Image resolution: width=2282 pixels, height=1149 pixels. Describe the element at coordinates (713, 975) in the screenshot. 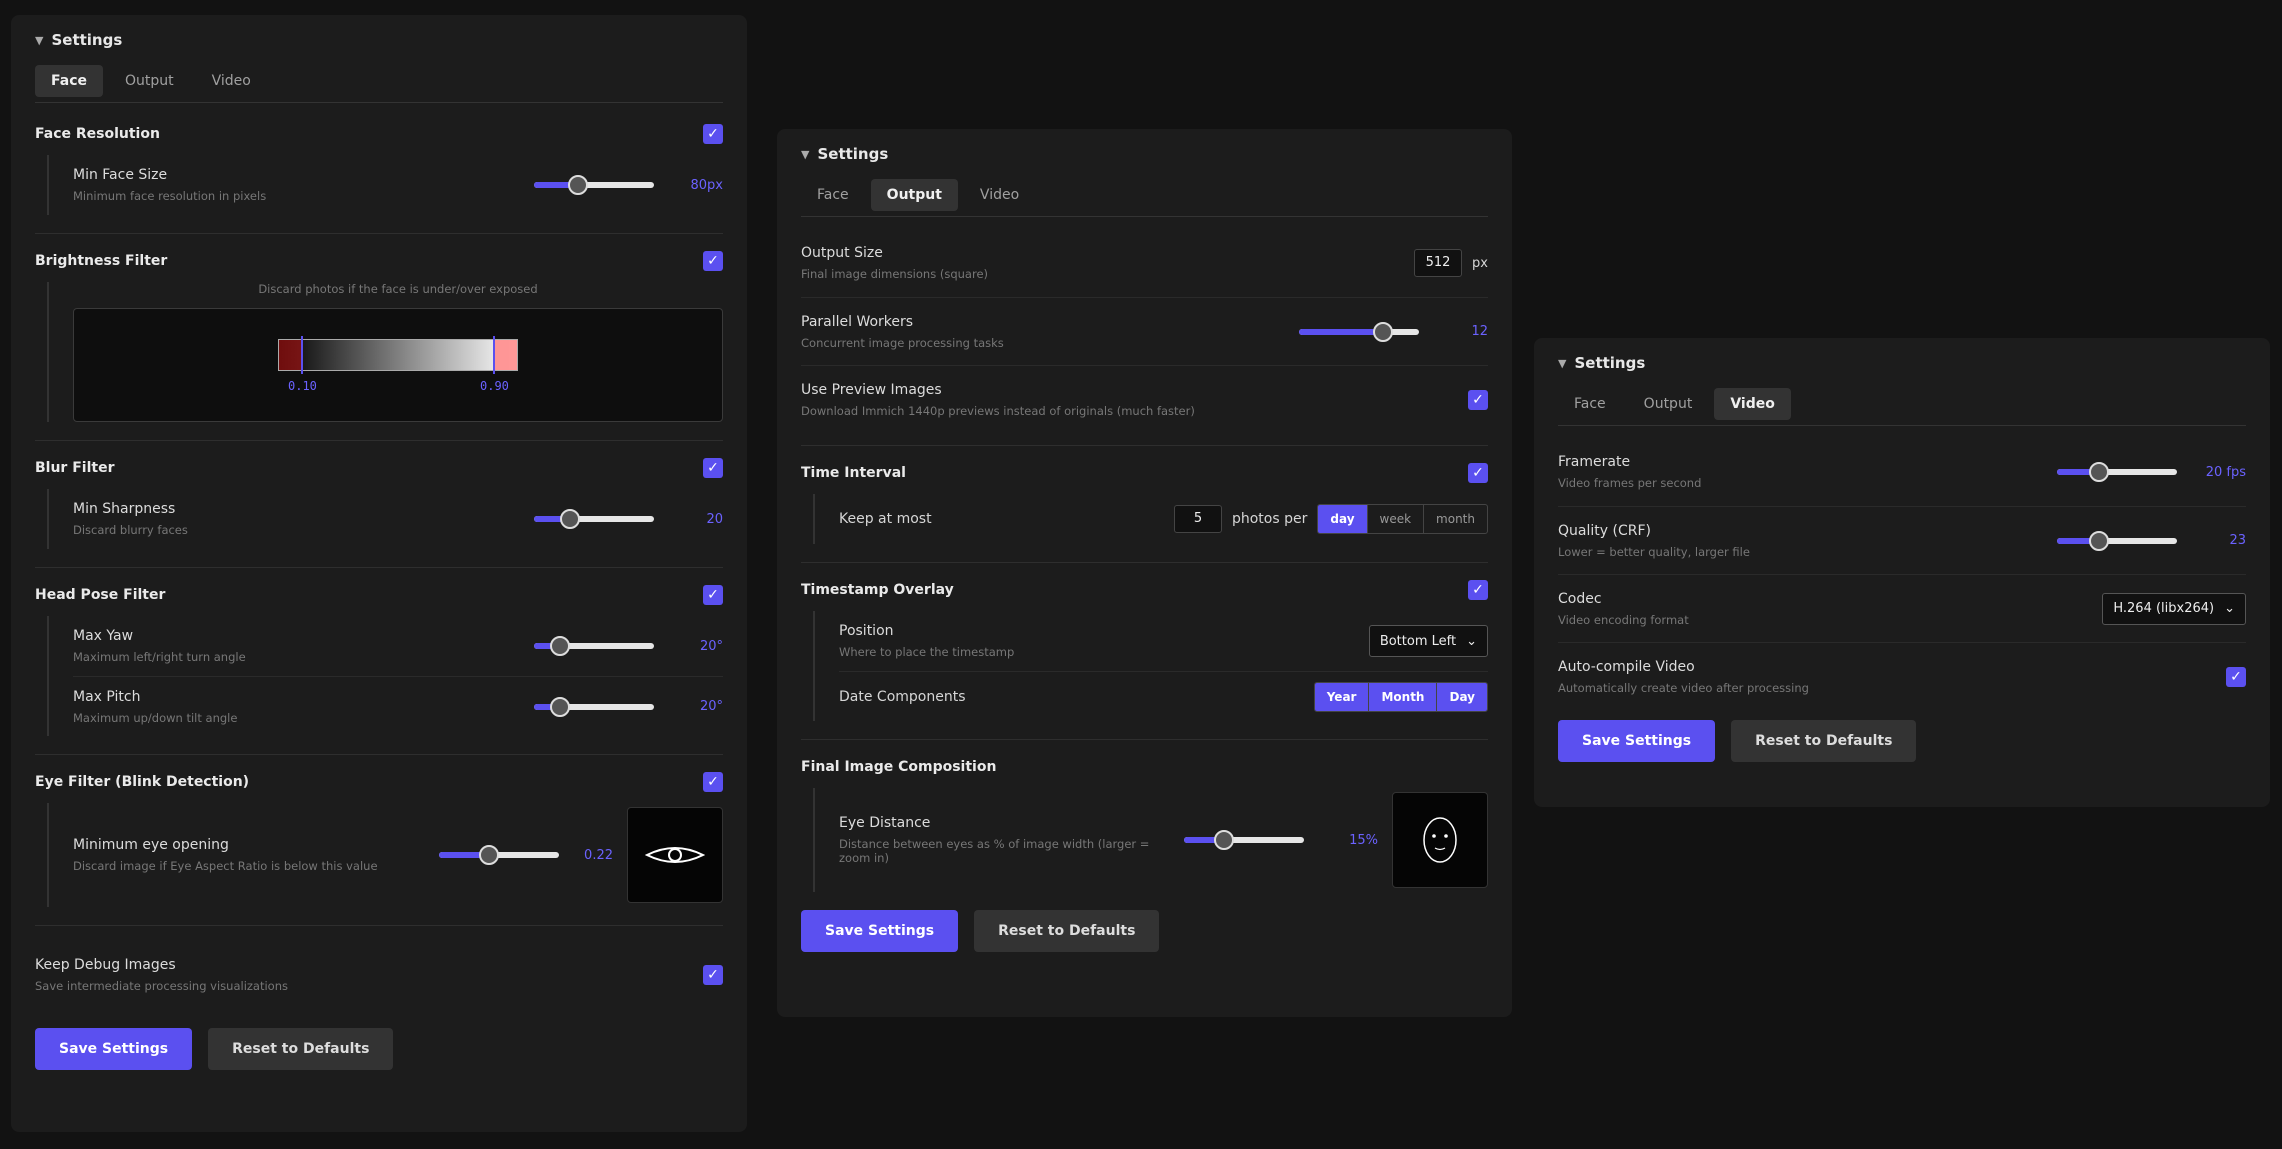

I see `keep-debug-checkbox: ✓` at that location.